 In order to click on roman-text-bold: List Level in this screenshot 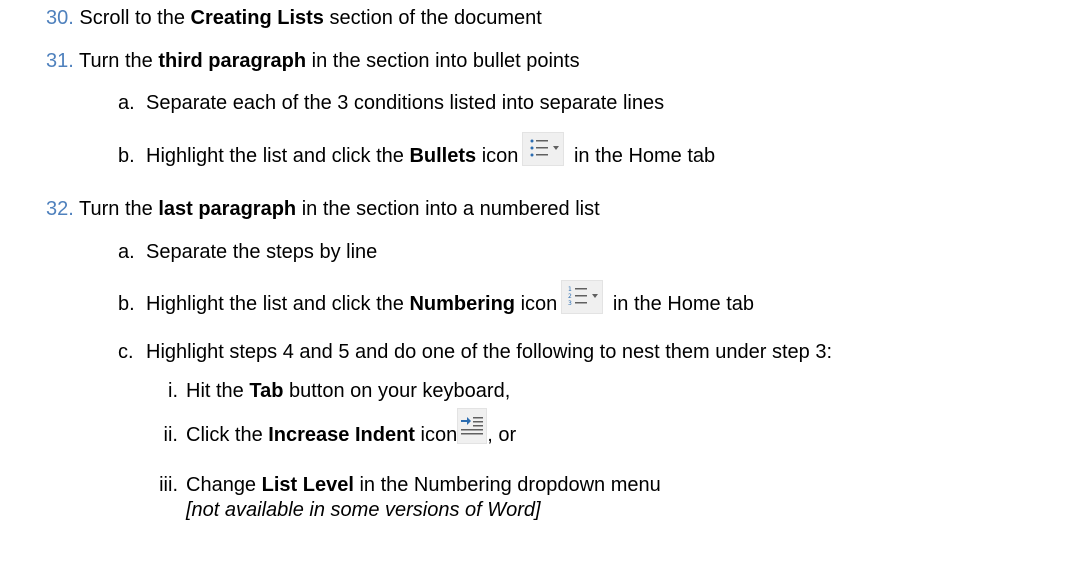, I will do `click(307, 485)`.